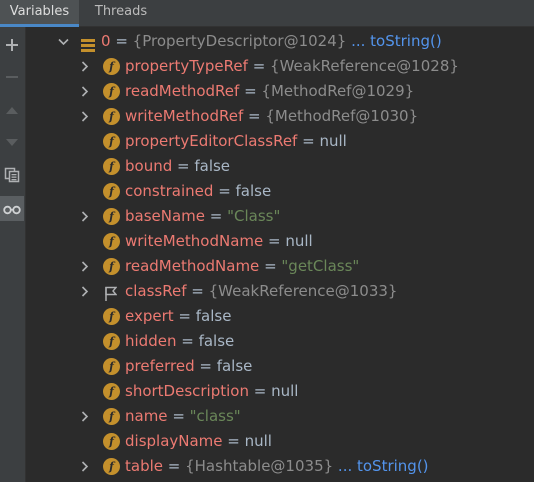  What do you see at coordinates (280, 216) in the screenshot?
I see `tree-row: f baseName = "Class"` at bounding box center [280, 216].